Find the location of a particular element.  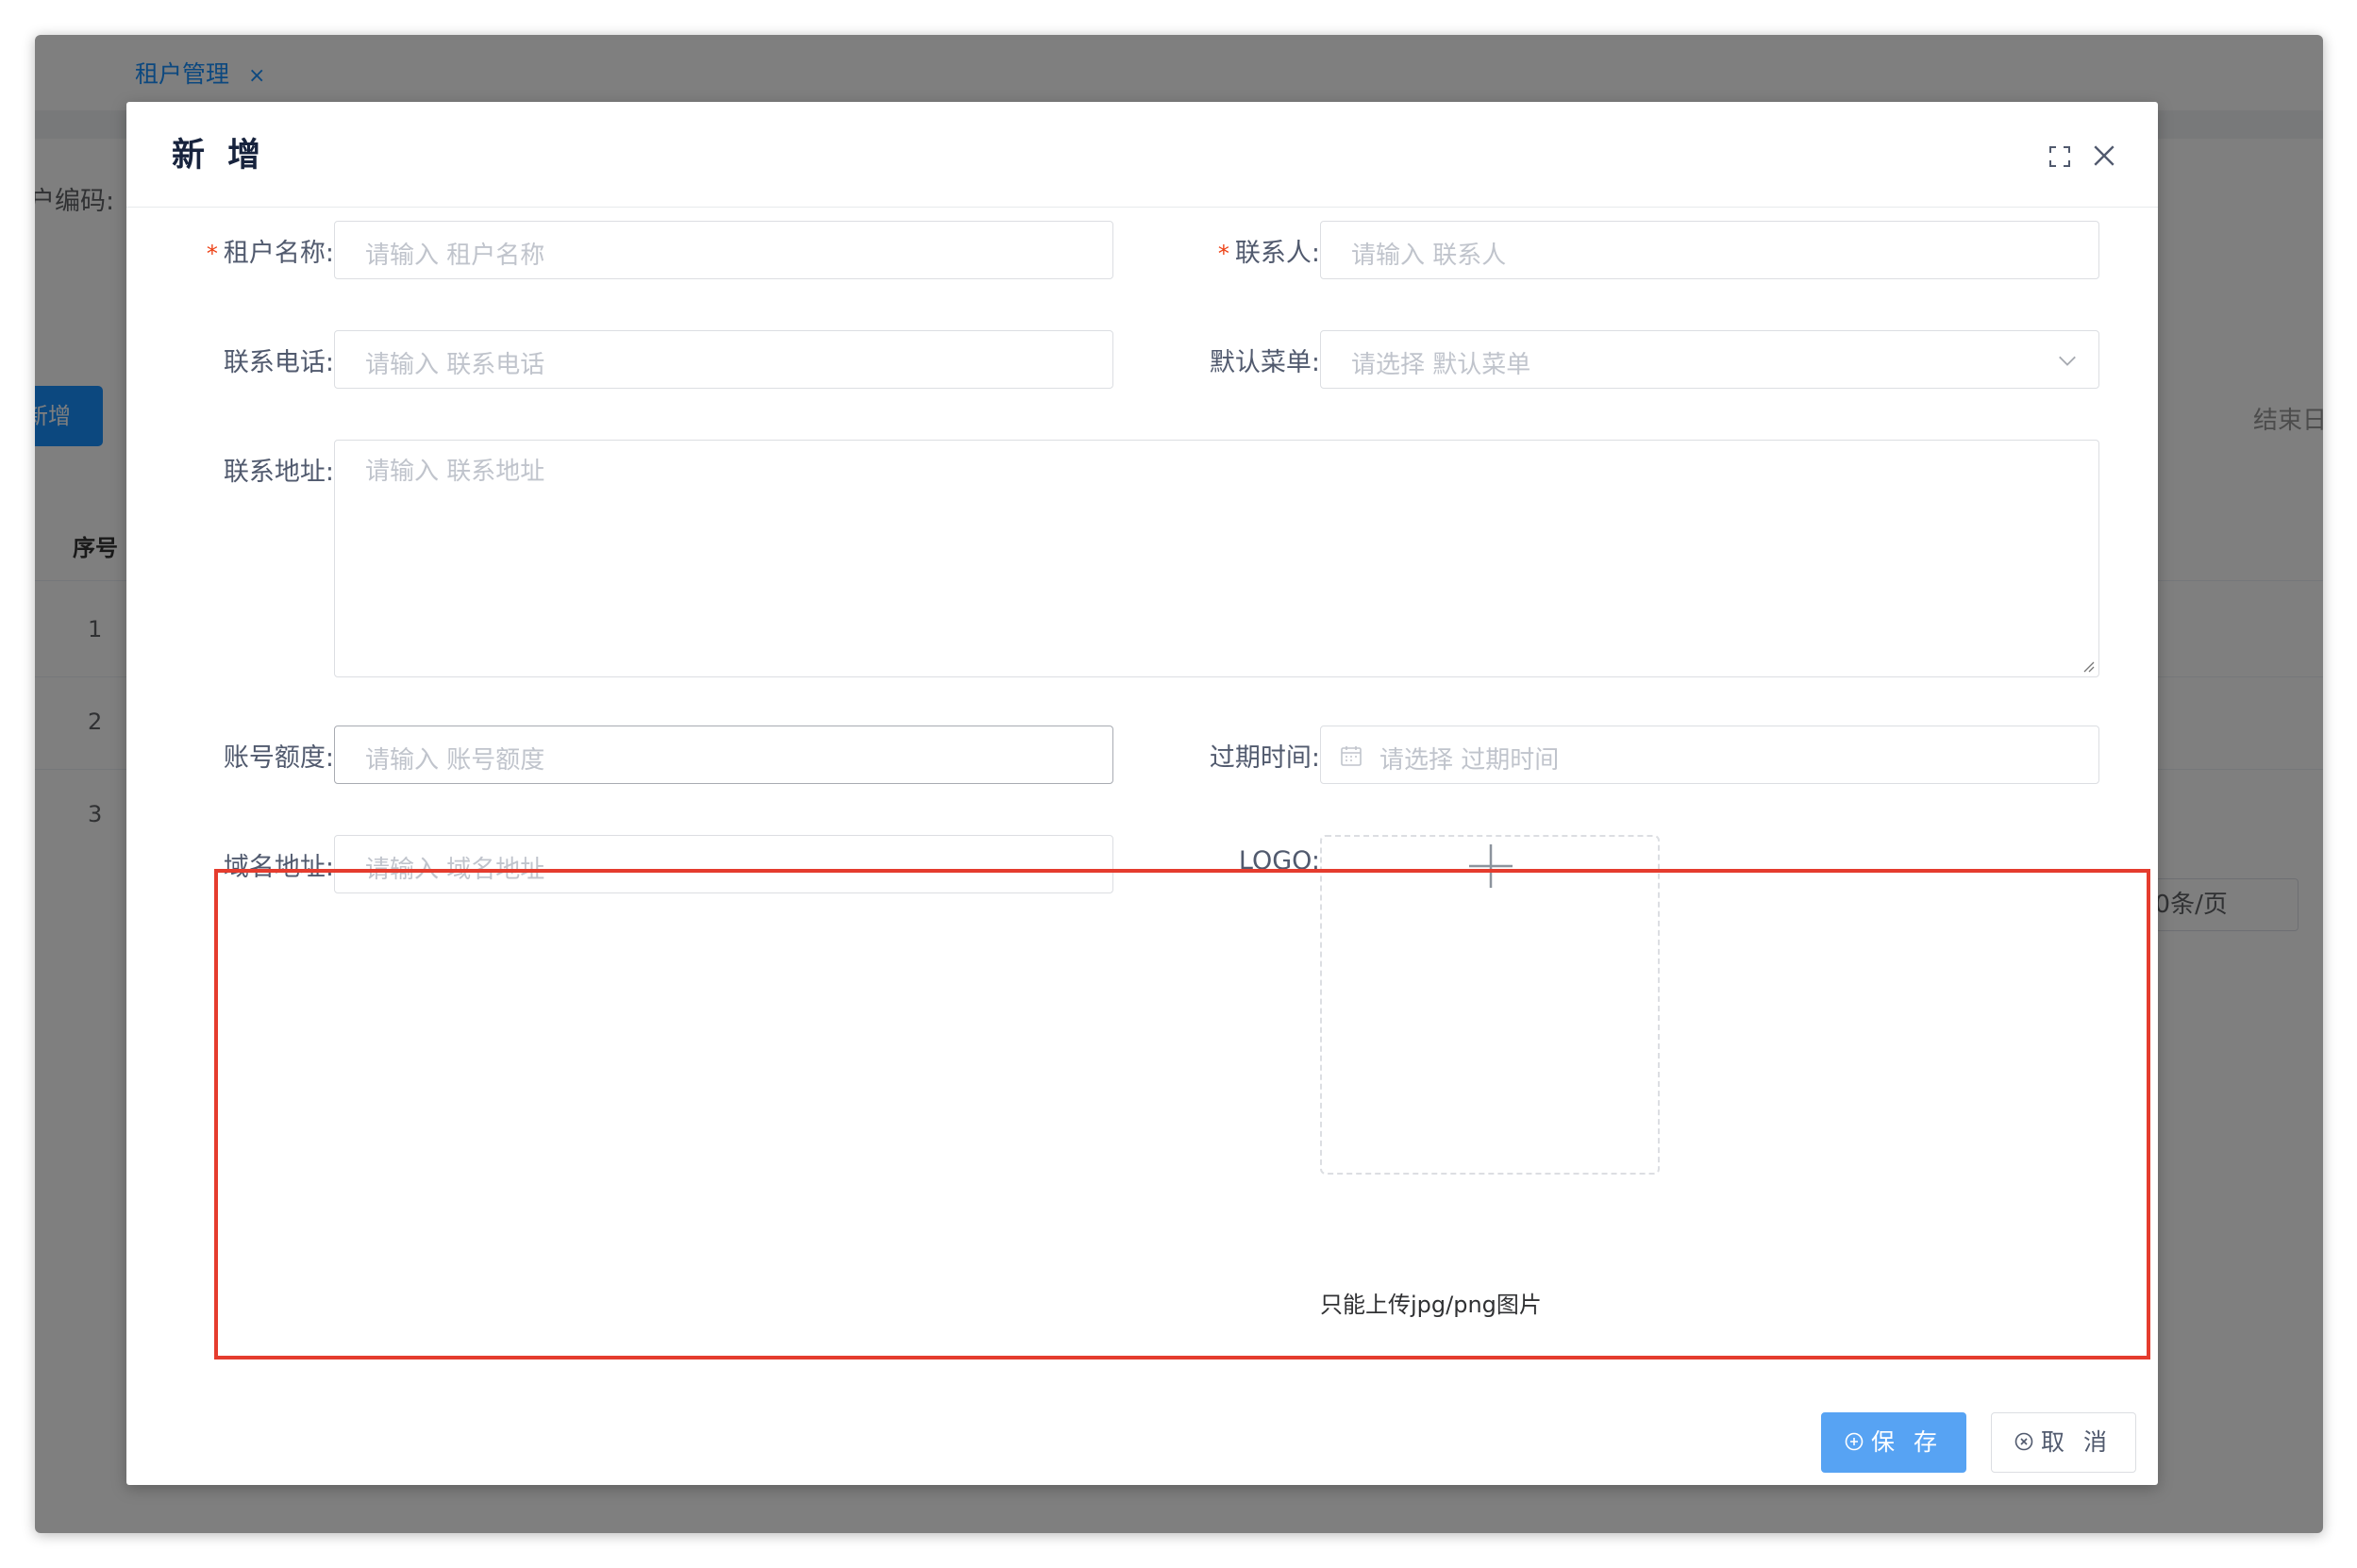

close-icon is located at coordinates (2104, 155).